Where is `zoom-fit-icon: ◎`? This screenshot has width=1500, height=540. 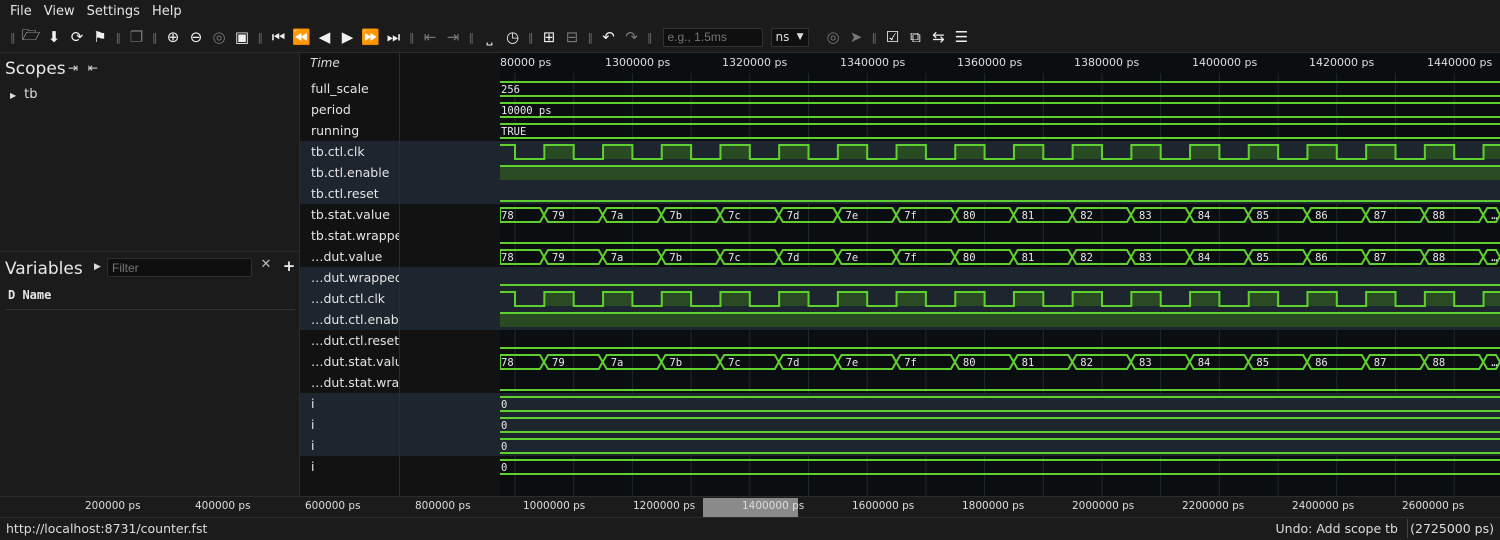
zoom-fit-icon: ◎ is located at coordinates (219, 37).